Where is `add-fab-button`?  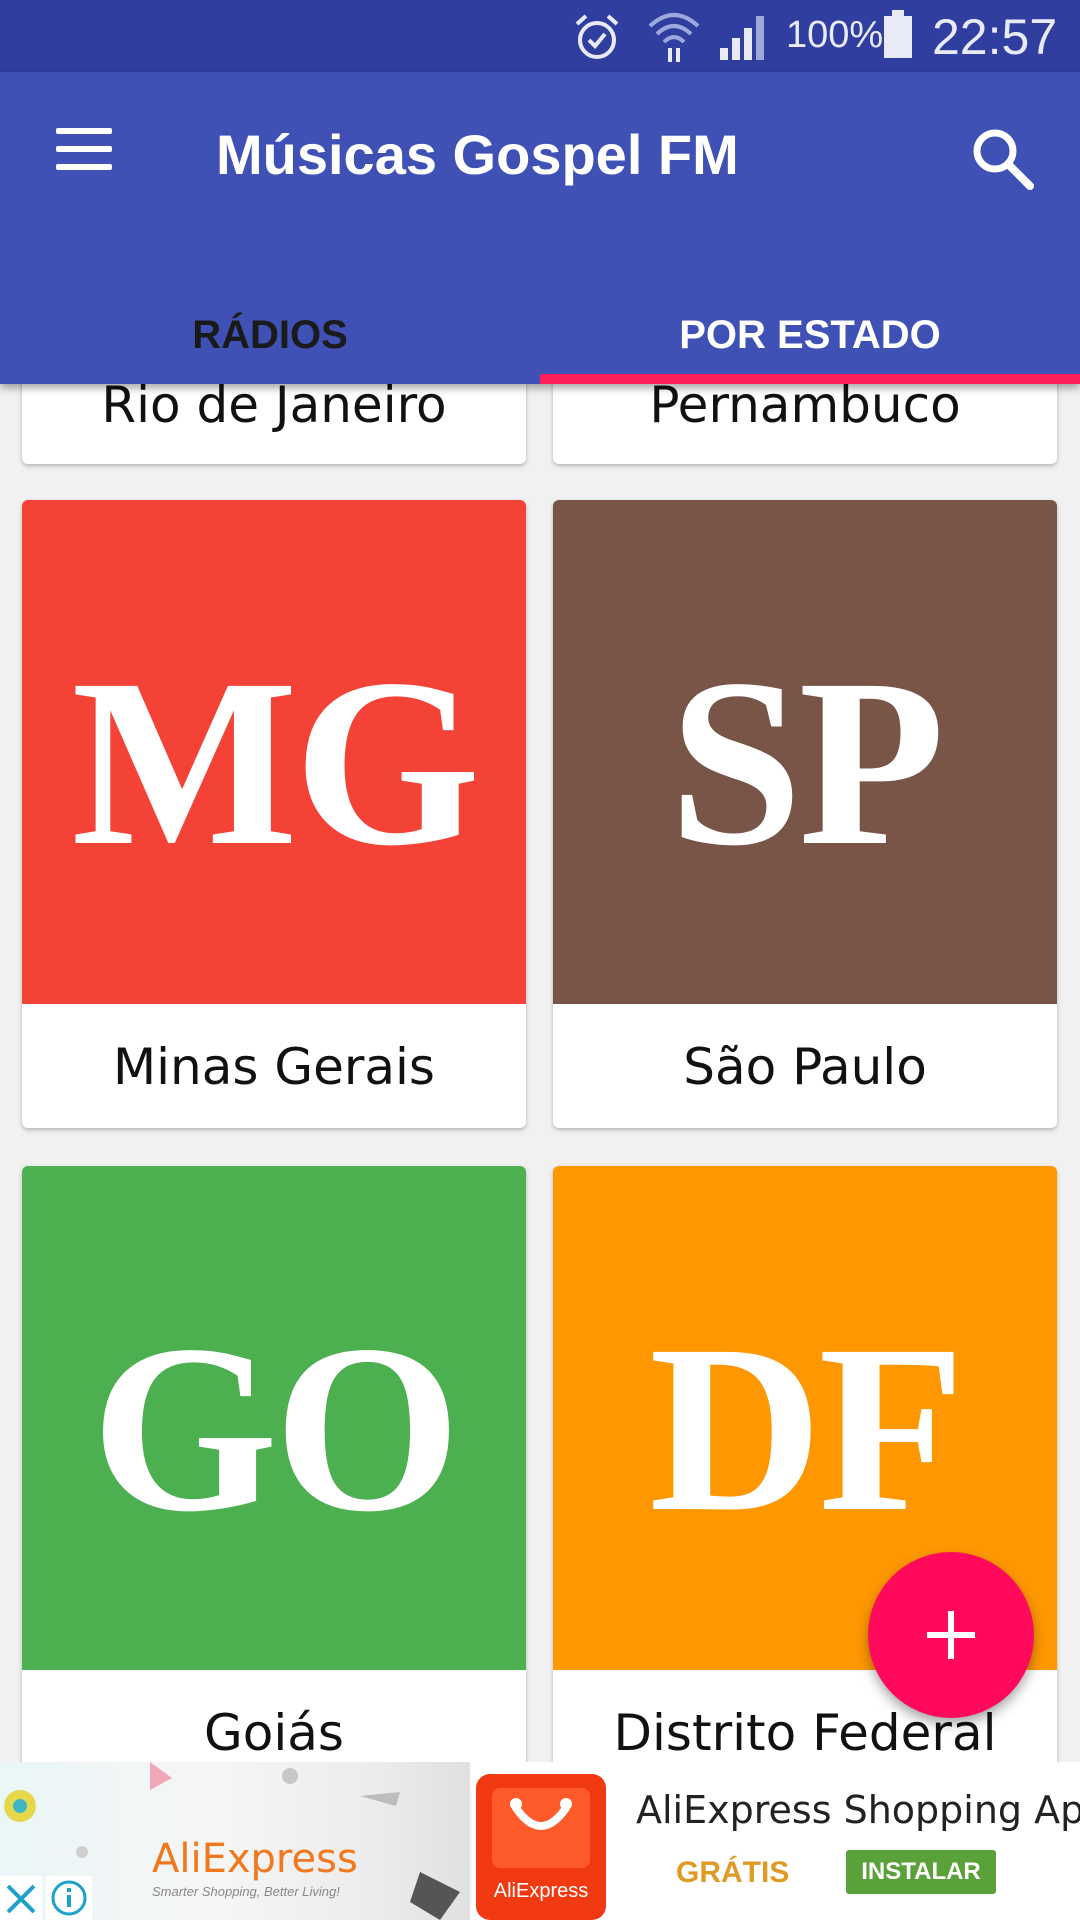 add-fab-button is located at coordinates (951, 1635).